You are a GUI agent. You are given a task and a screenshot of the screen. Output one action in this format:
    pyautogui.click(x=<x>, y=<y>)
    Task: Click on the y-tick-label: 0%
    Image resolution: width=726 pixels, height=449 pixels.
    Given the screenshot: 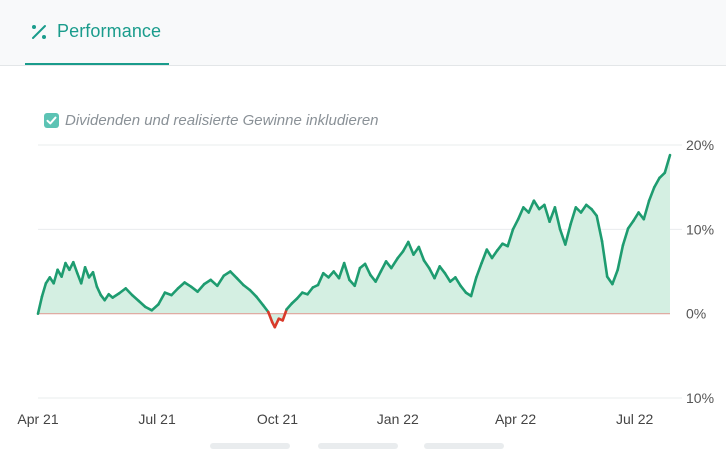 What is the action you would take?
    pyautogui.click(x=696, y=314)
    